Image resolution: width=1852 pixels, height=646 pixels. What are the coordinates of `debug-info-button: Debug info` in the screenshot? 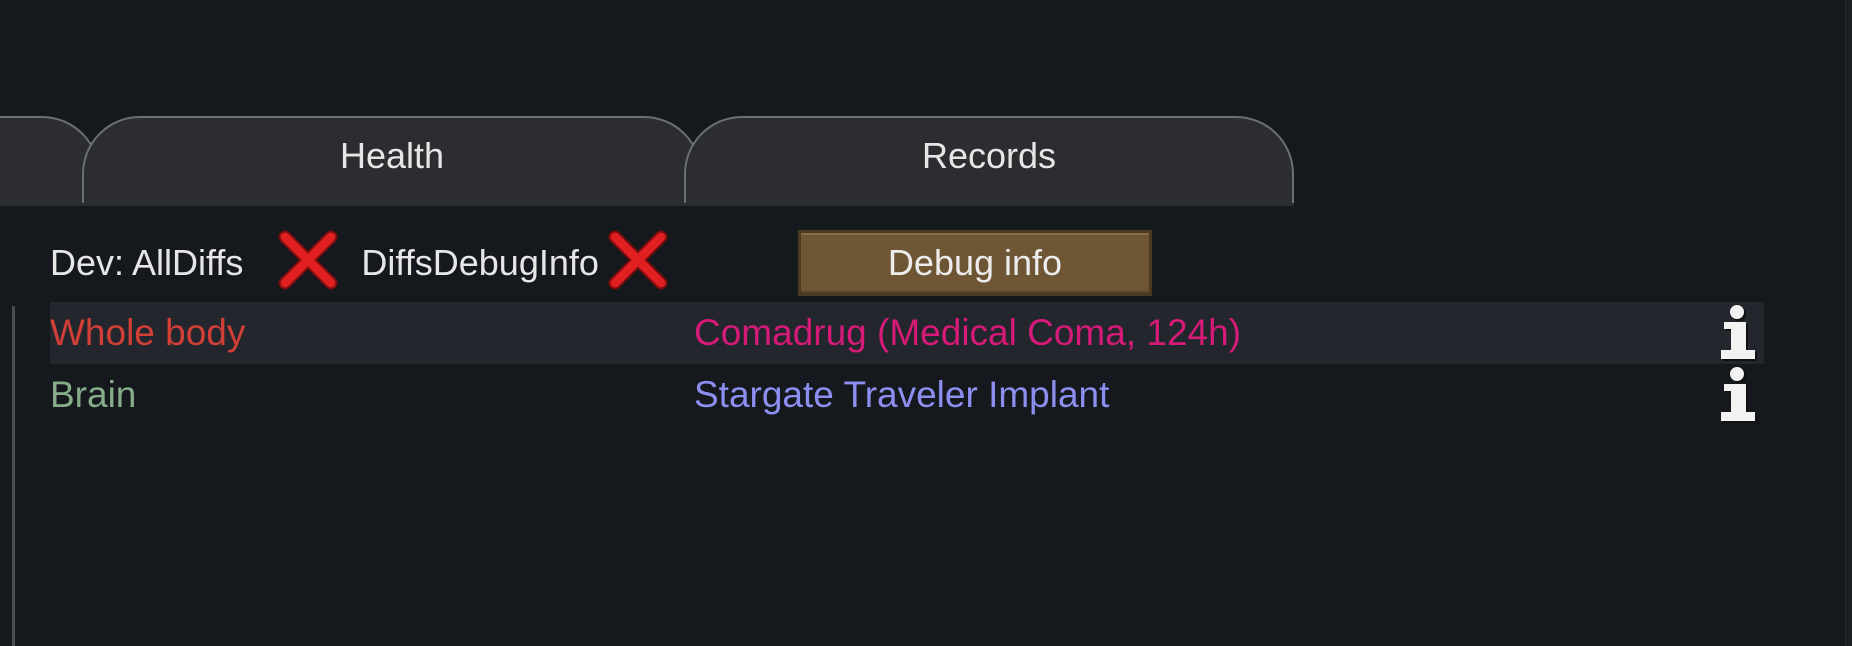 It's located at (975, 263).